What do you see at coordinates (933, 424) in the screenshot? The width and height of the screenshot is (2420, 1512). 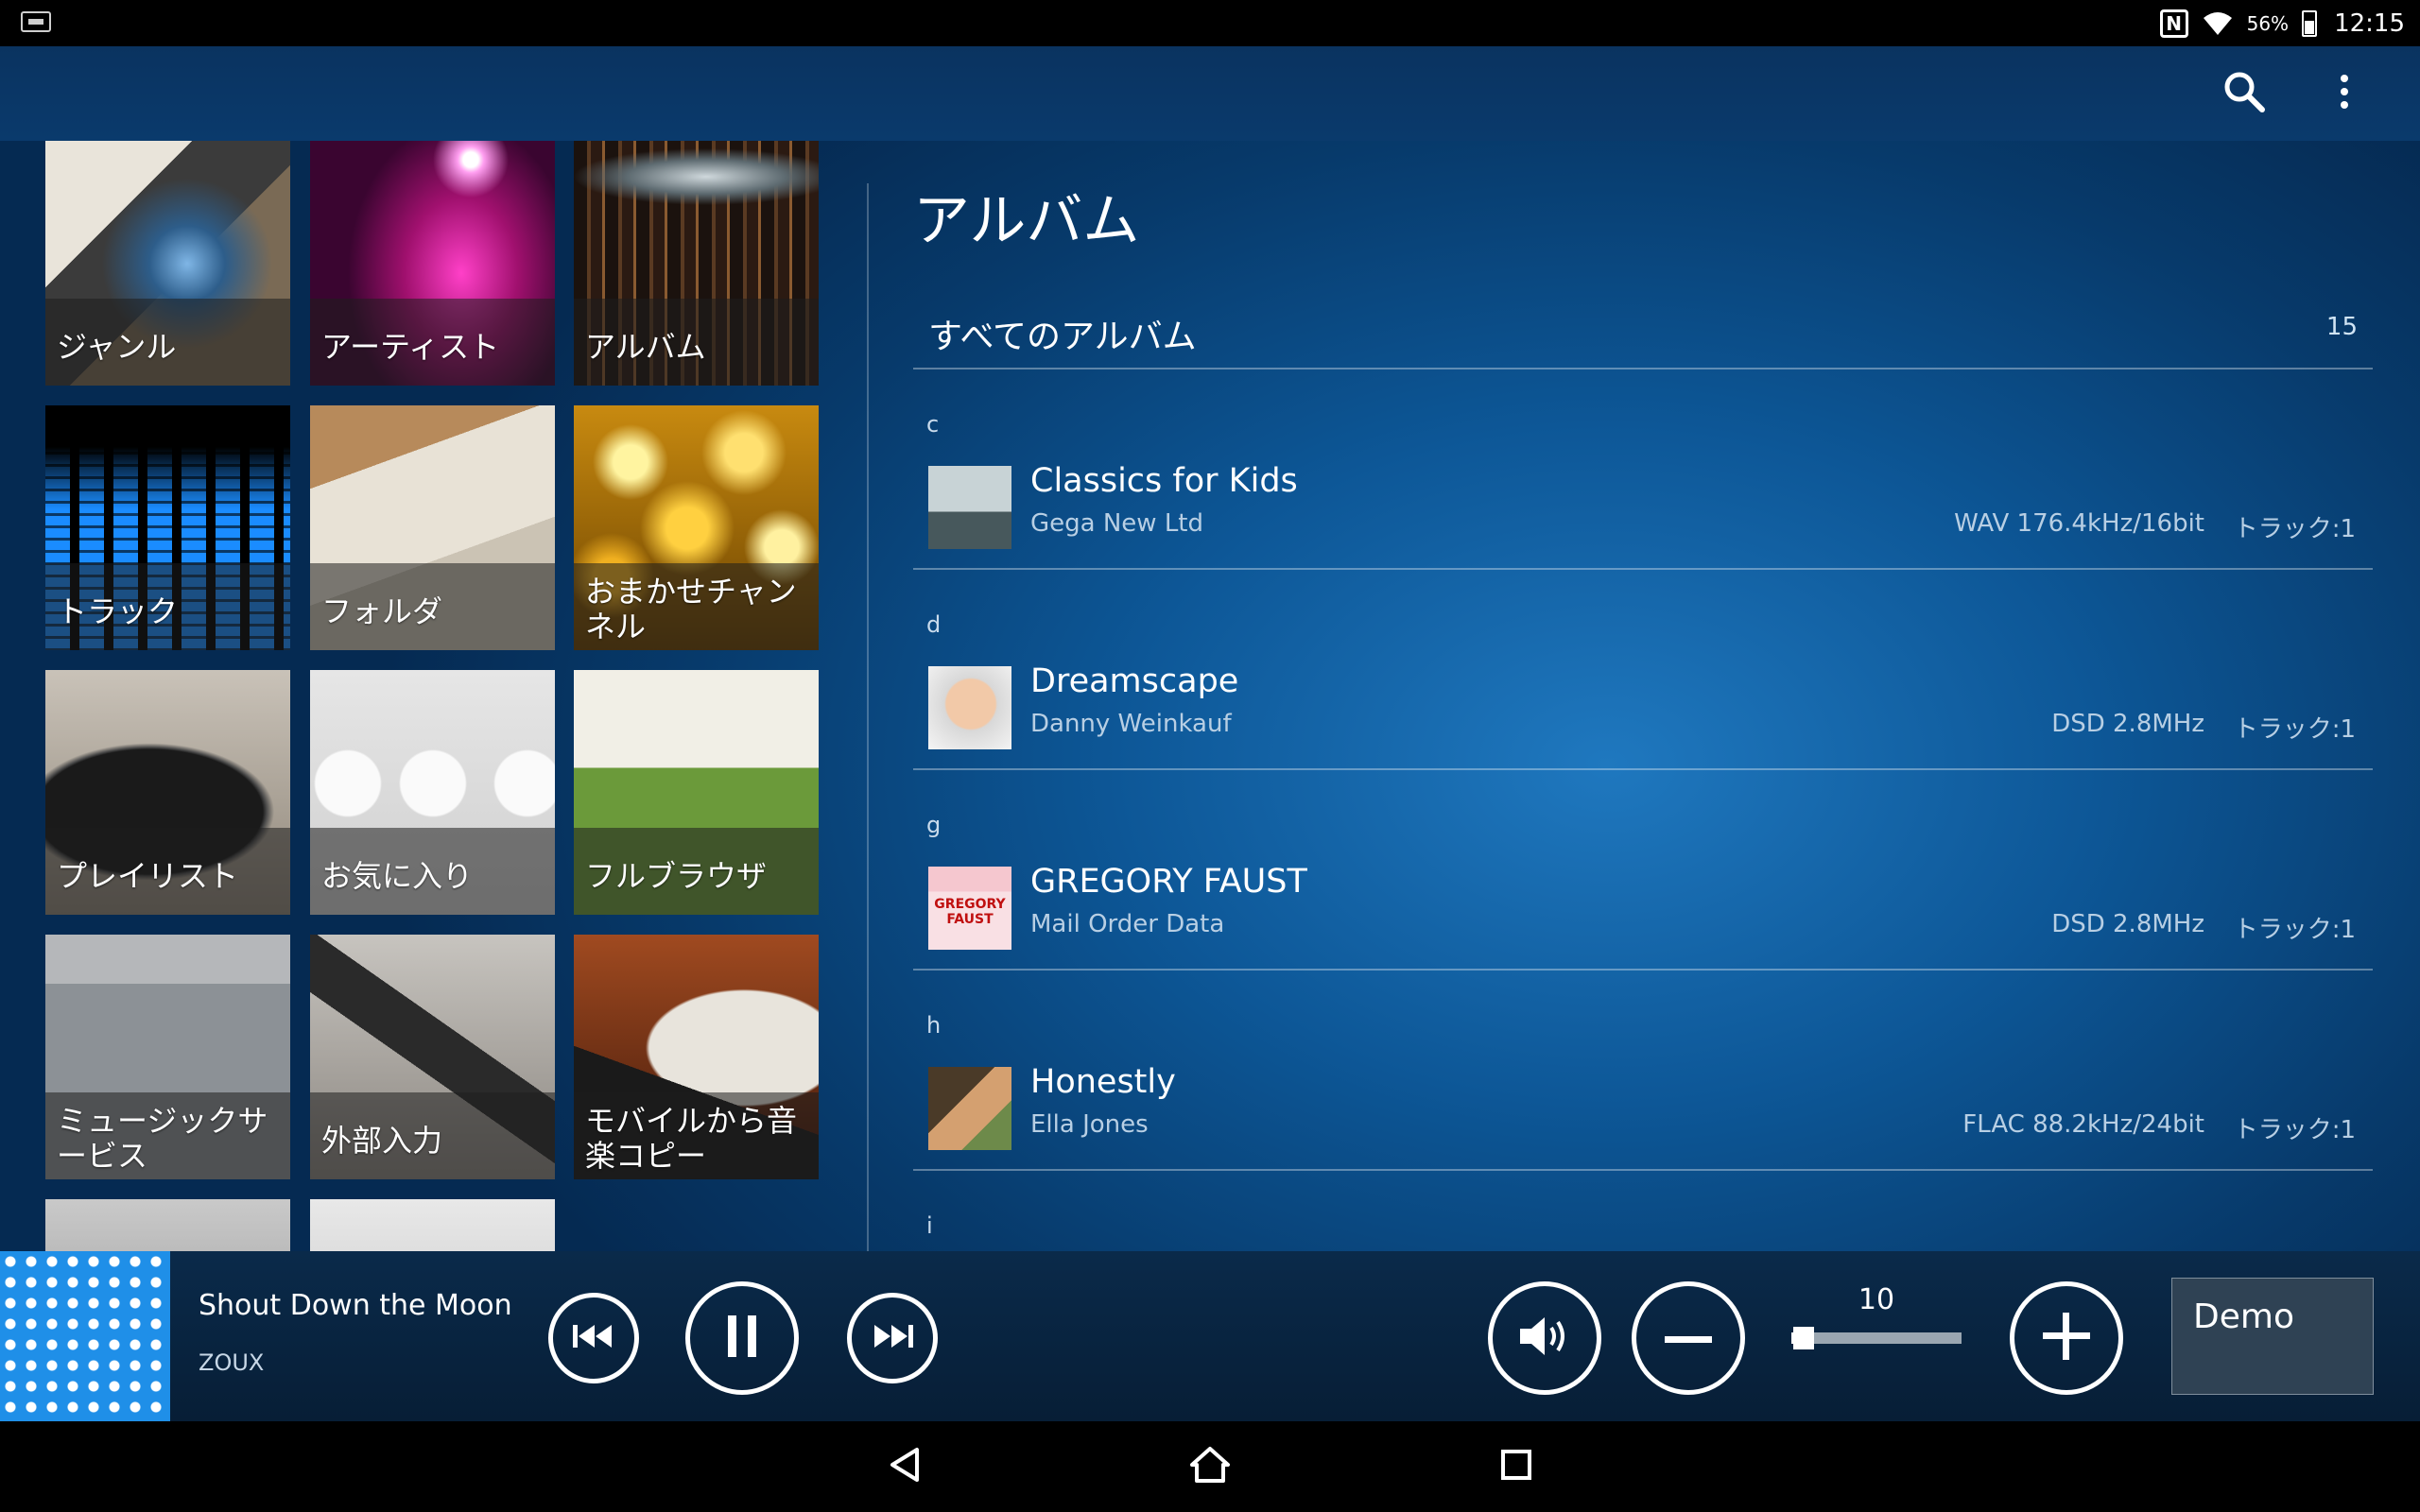 I see `section-letter: c` at bounding box center [933, 424].